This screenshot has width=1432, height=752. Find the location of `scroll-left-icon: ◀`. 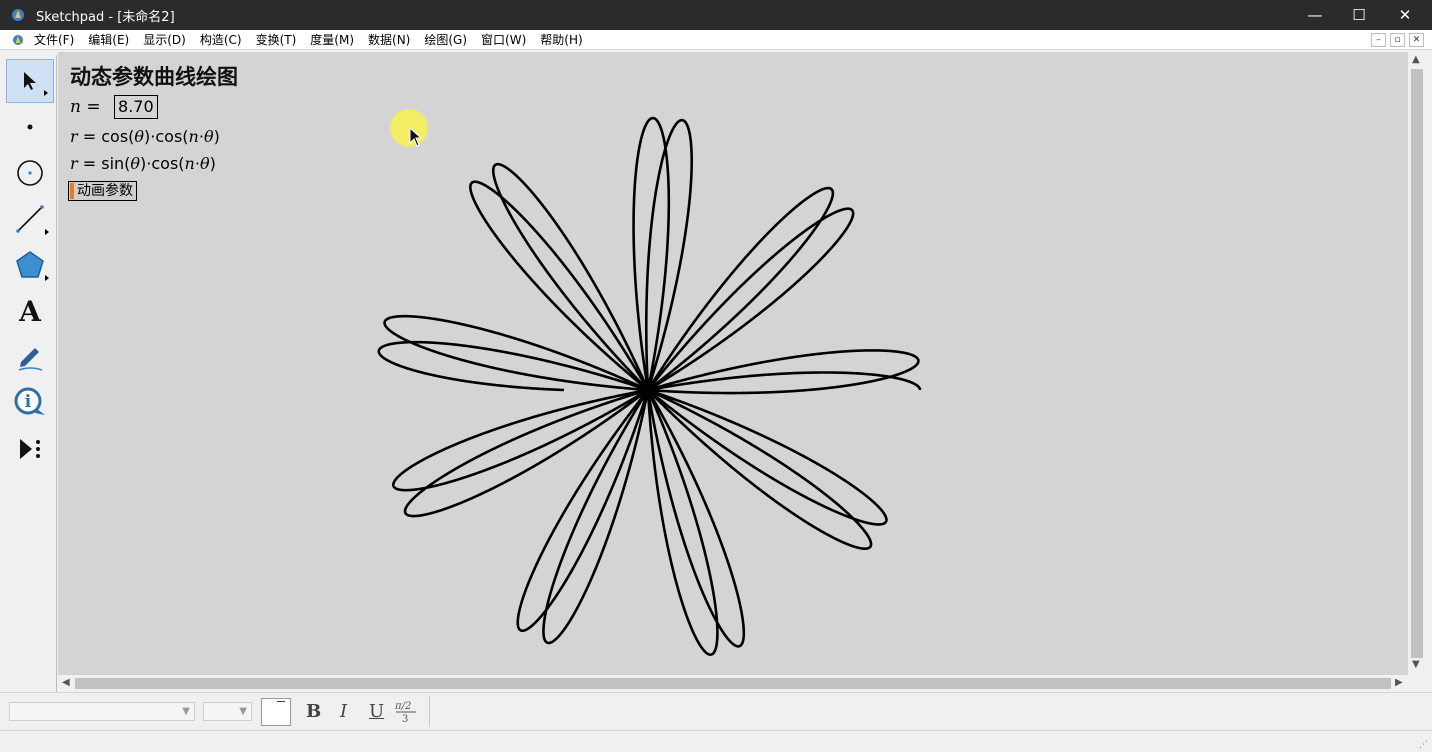

scroll-left-icon: ◀ is located at coordinates (66, 682).